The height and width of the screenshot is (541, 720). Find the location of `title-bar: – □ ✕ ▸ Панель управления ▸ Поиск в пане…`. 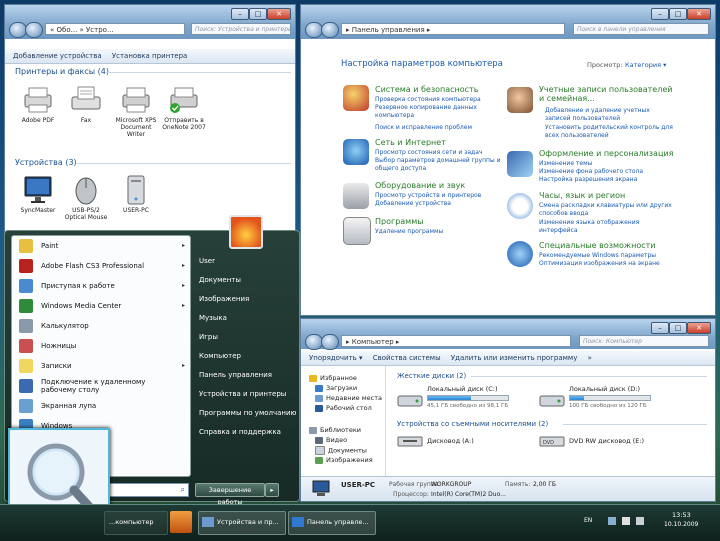

title-bar: – □ ✕ ▸ Панель управления ▸ Поиск в пане… is located at coordinates (508, 22).